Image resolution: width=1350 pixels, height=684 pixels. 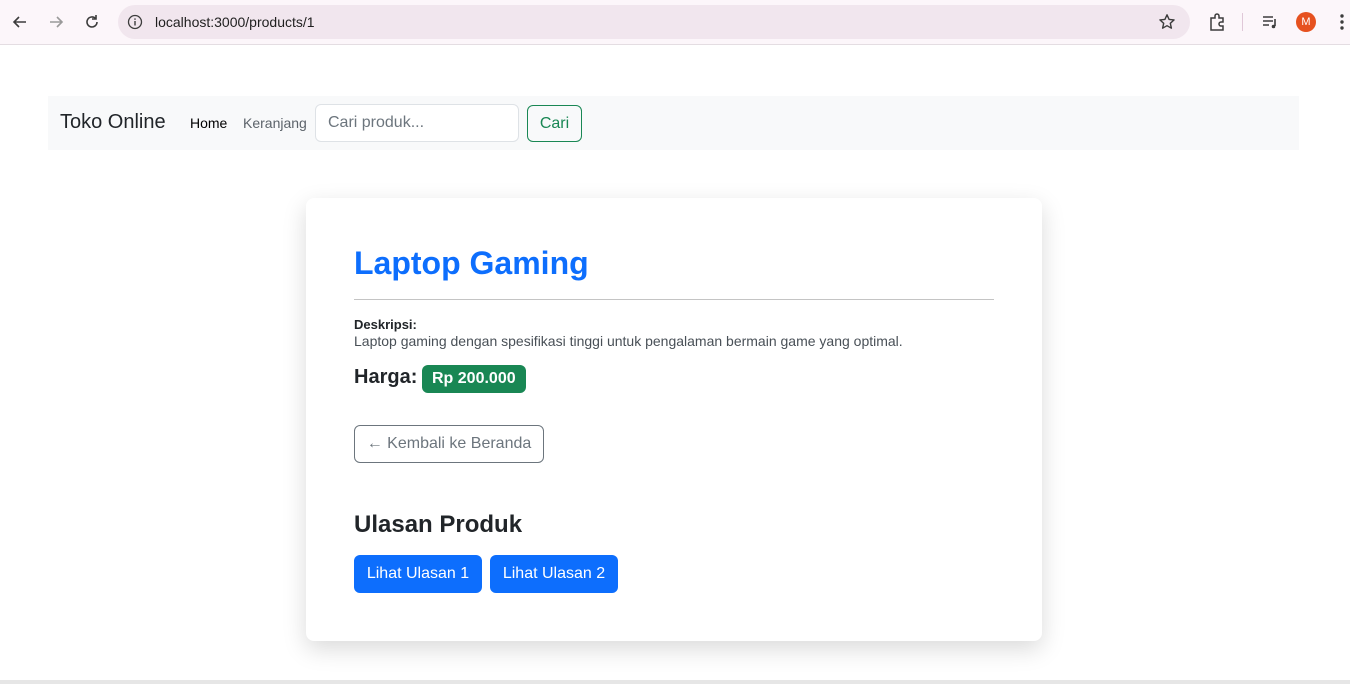 What do you see at coordinates (1270, 22) in the screenshot?
I see `media-controls-icon` at bounding box center [1270, 22].